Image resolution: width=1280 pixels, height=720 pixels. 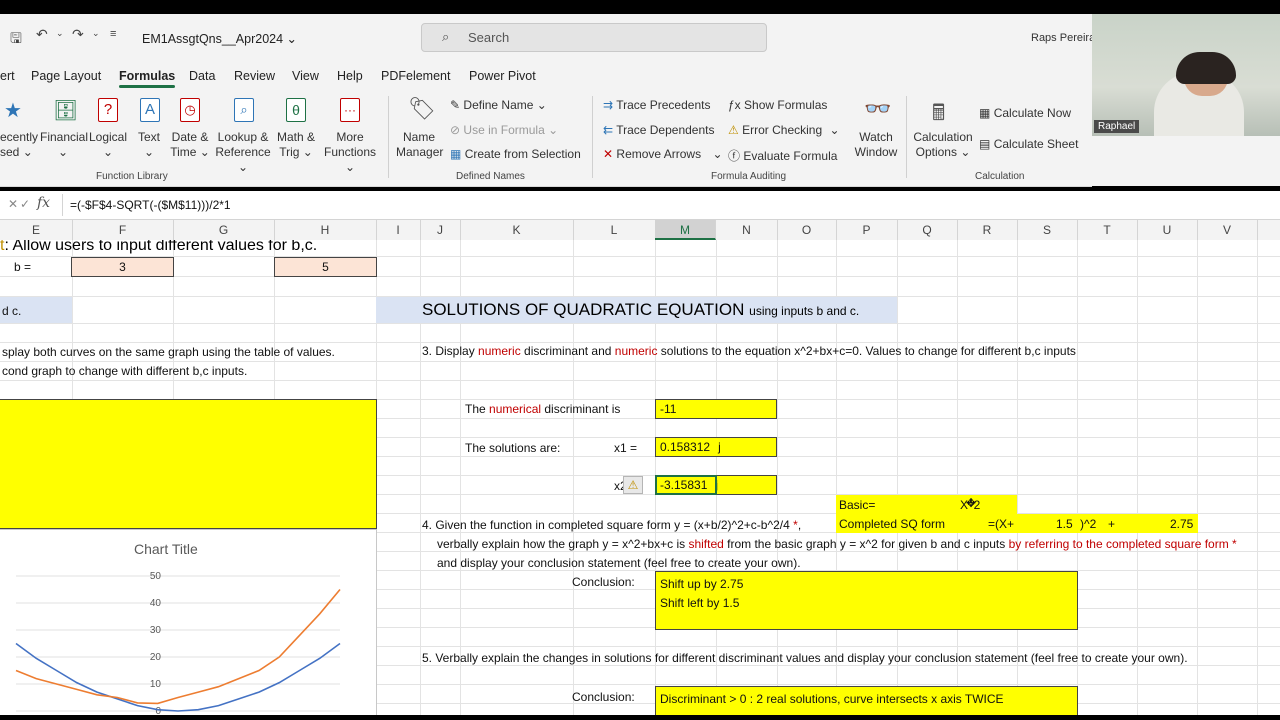 What do you see at coordinates (7, 76) in the screenshot?
I see `tab-insert: ert` at bounding box center [7, 76].